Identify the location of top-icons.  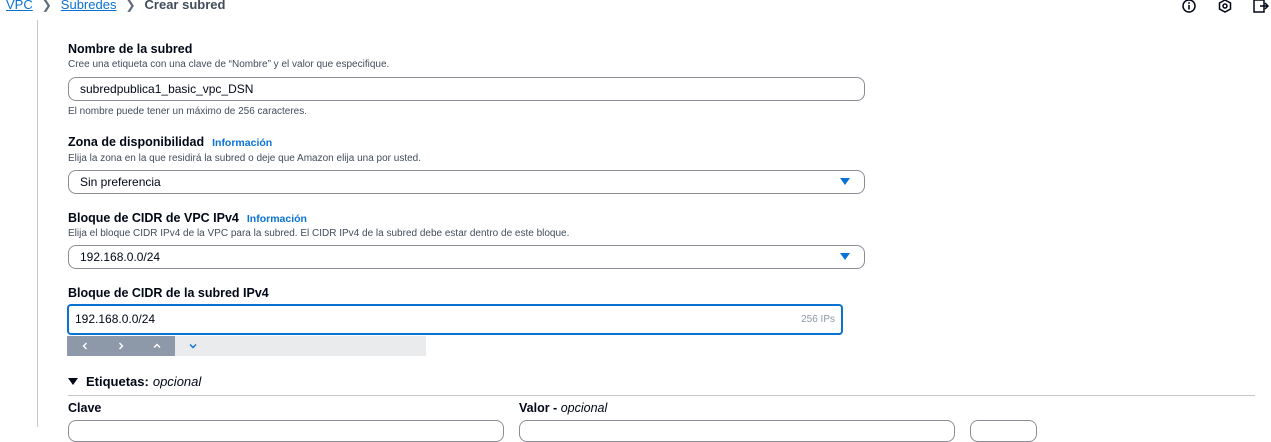
(1225, 7).